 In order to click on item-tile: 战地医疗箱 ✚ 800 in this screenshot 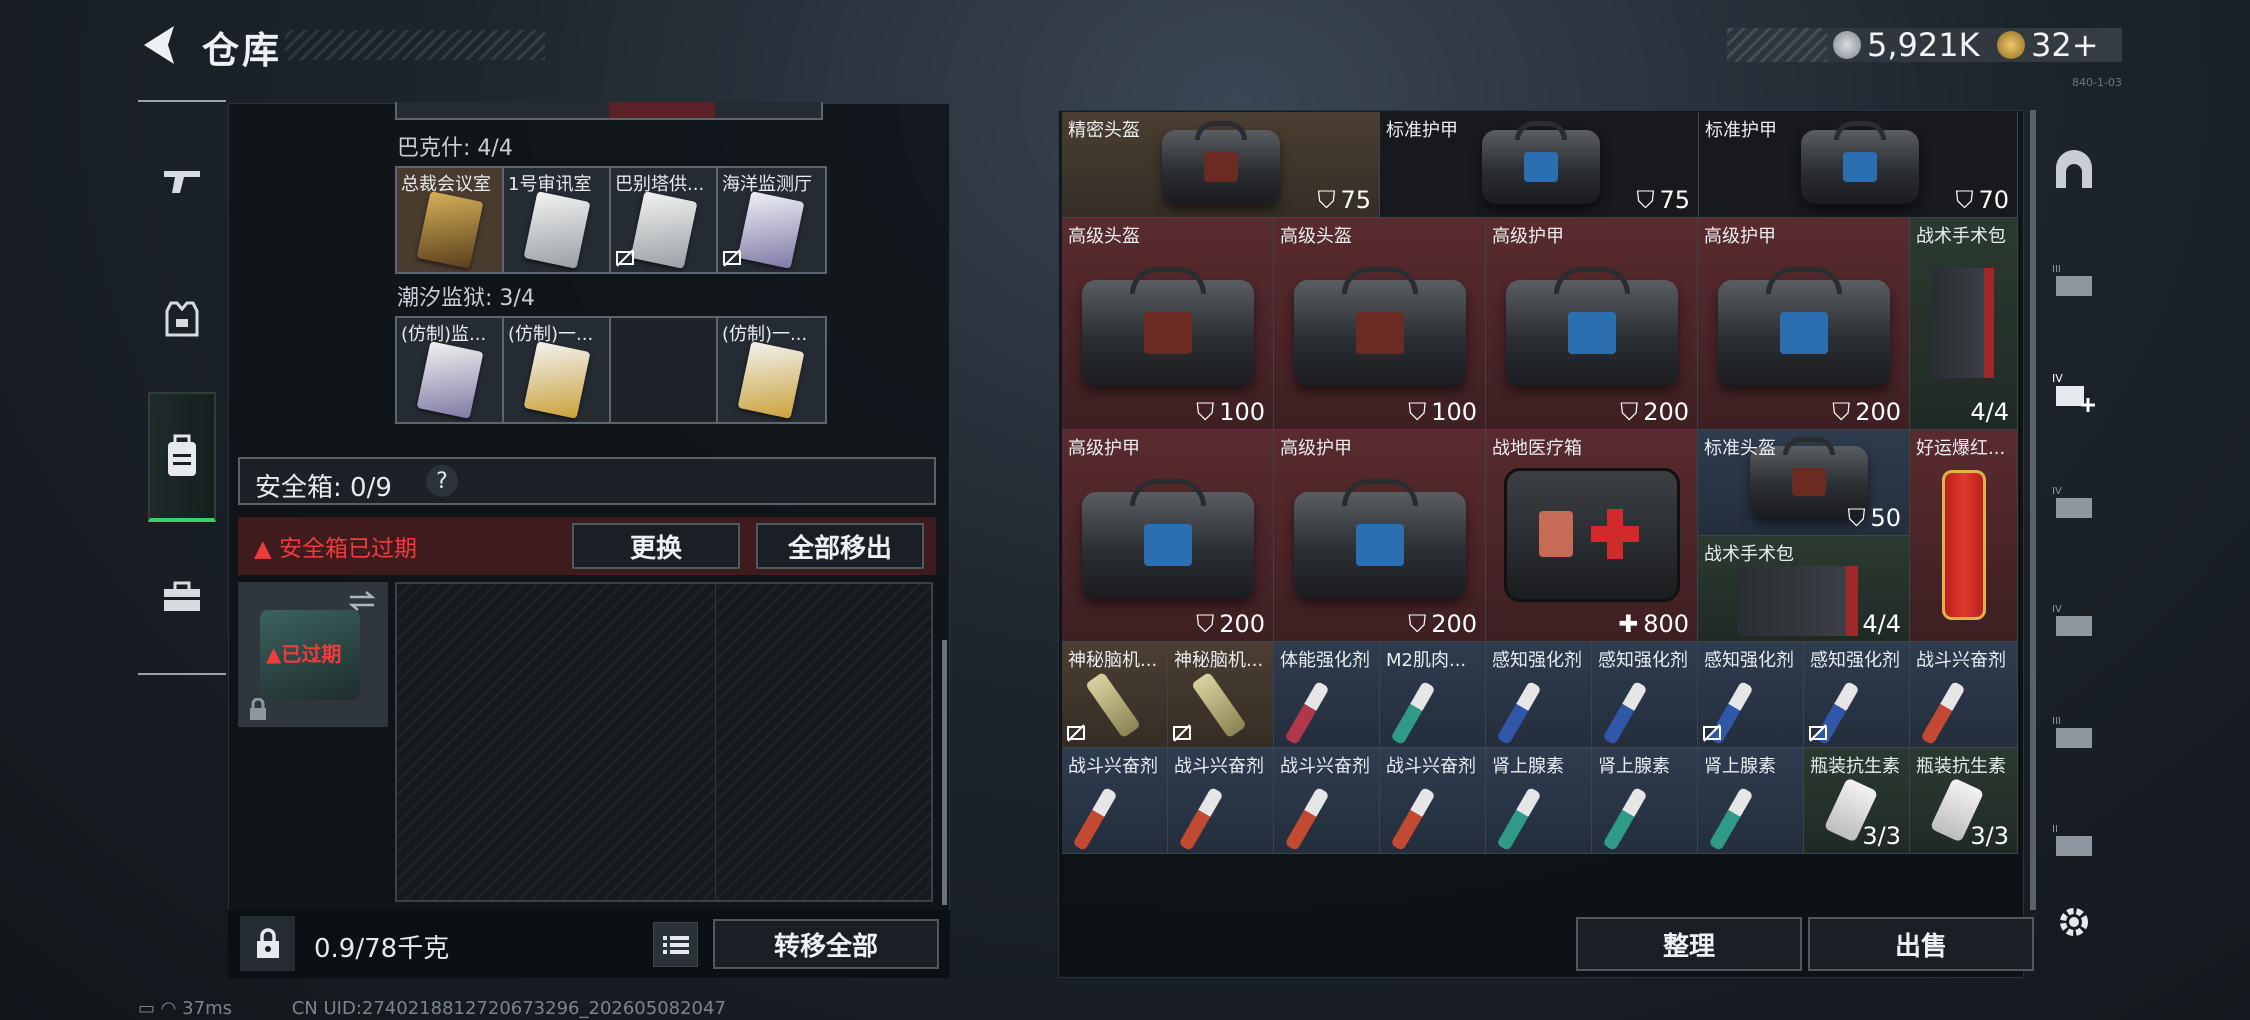, I will do `click(1592, 536)`.